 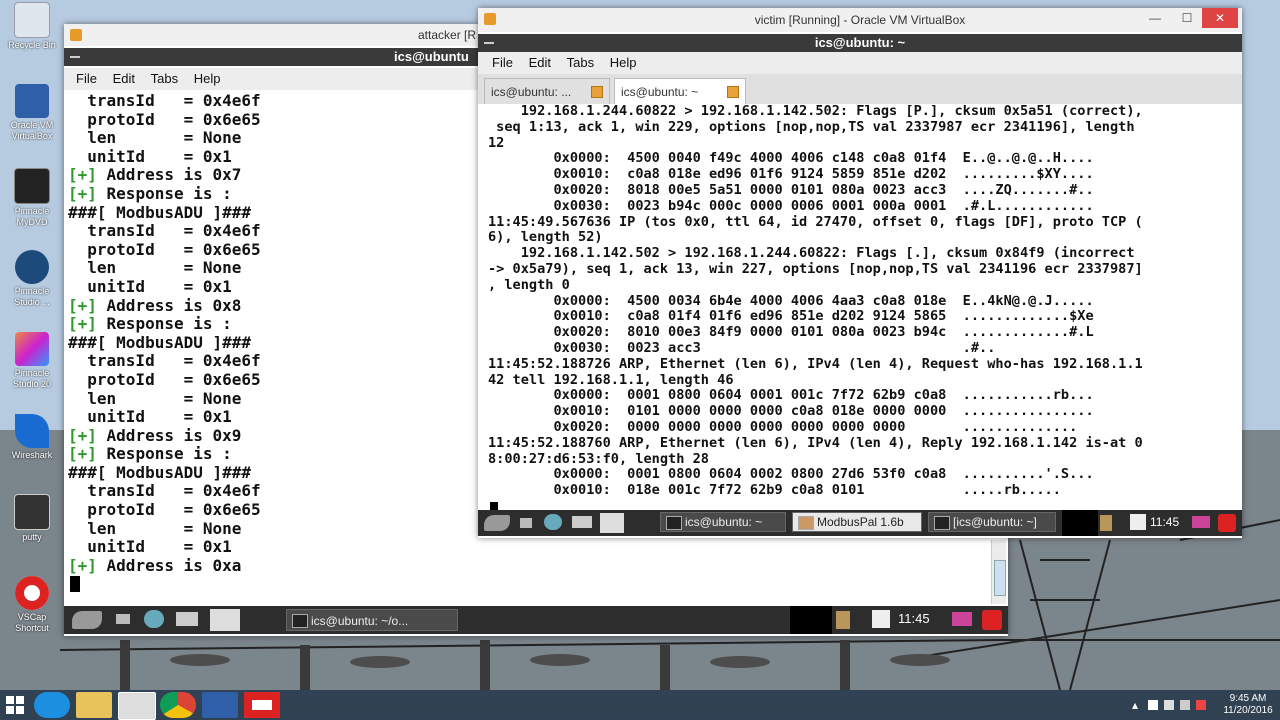 What do you see at coordinates (860, 43) in the screenshot?
I see `victim-terminal-title: ics@ubuntu: ~` at bounding box center [860, 43].